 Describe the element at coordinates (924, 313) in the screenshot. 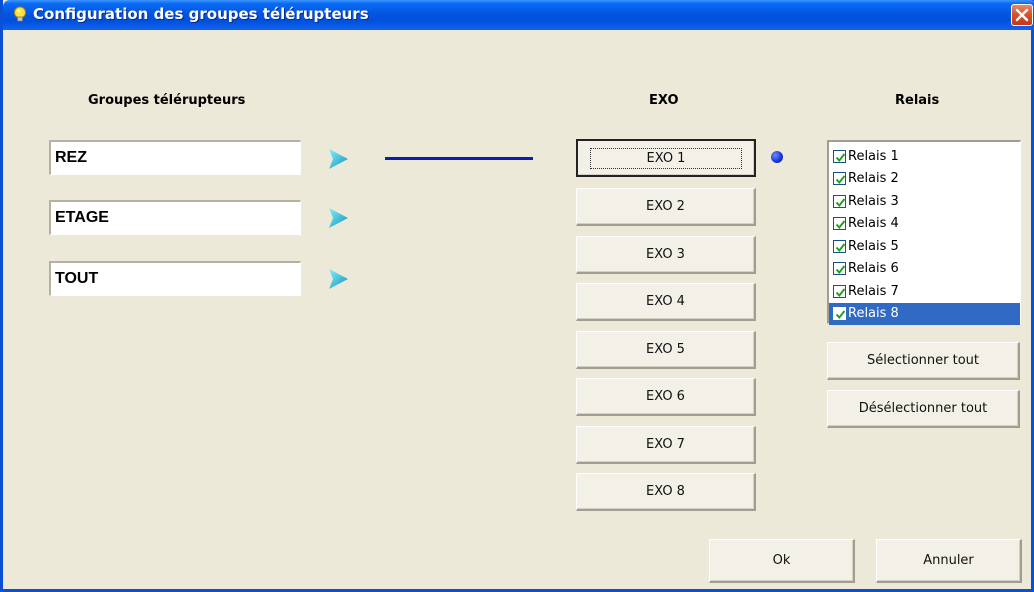

I see `relais-item-8: Relais 8` at that location.